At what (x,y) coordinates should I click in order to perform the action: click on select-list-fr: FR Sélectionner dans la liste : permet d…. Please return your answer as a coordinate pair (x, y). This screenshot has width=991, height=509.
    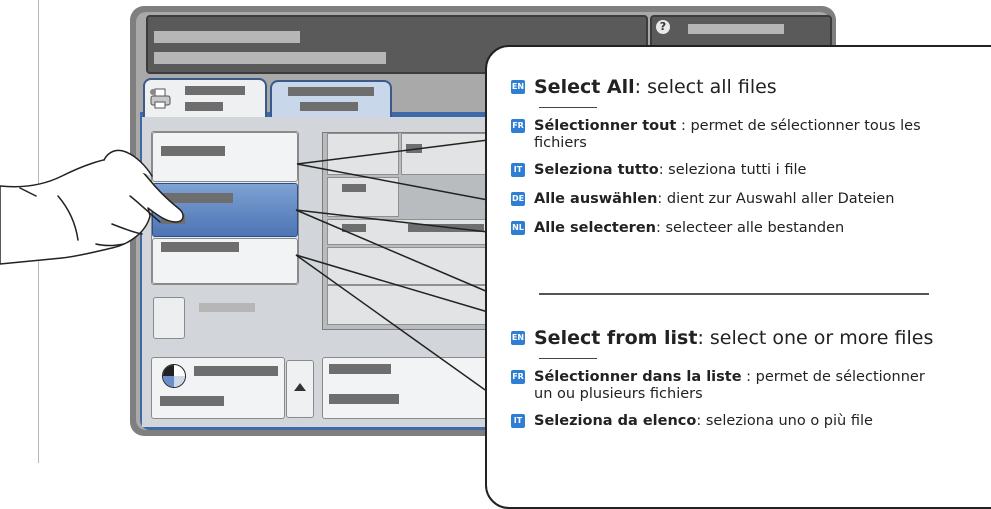
    Looking at the image, I should click on (736, 386).